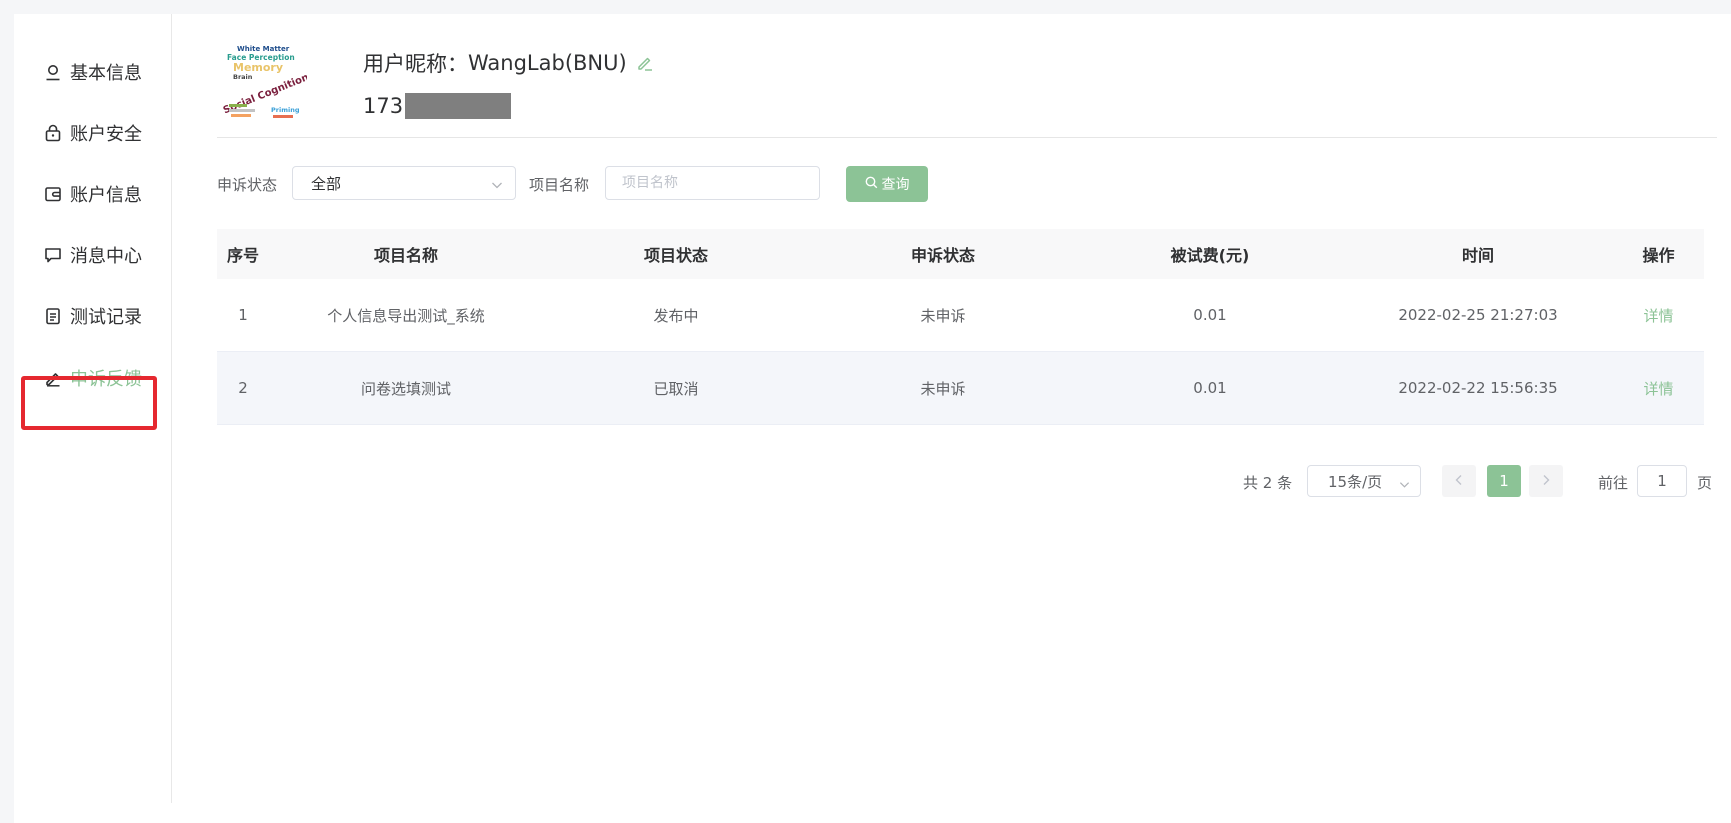 The width and height of the screenshot is (1731, 823). I want to click on user-icon, so click(53, 72).